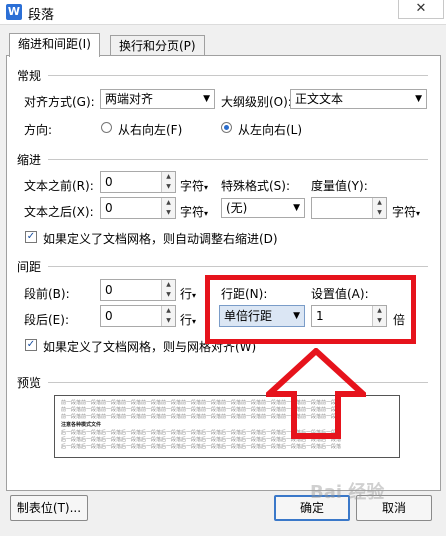  What do you see at coordinates (138, 316) in the screenshot?
I see `space-after-input: 0 ▲ ▼` at bounding box center [138, 316].